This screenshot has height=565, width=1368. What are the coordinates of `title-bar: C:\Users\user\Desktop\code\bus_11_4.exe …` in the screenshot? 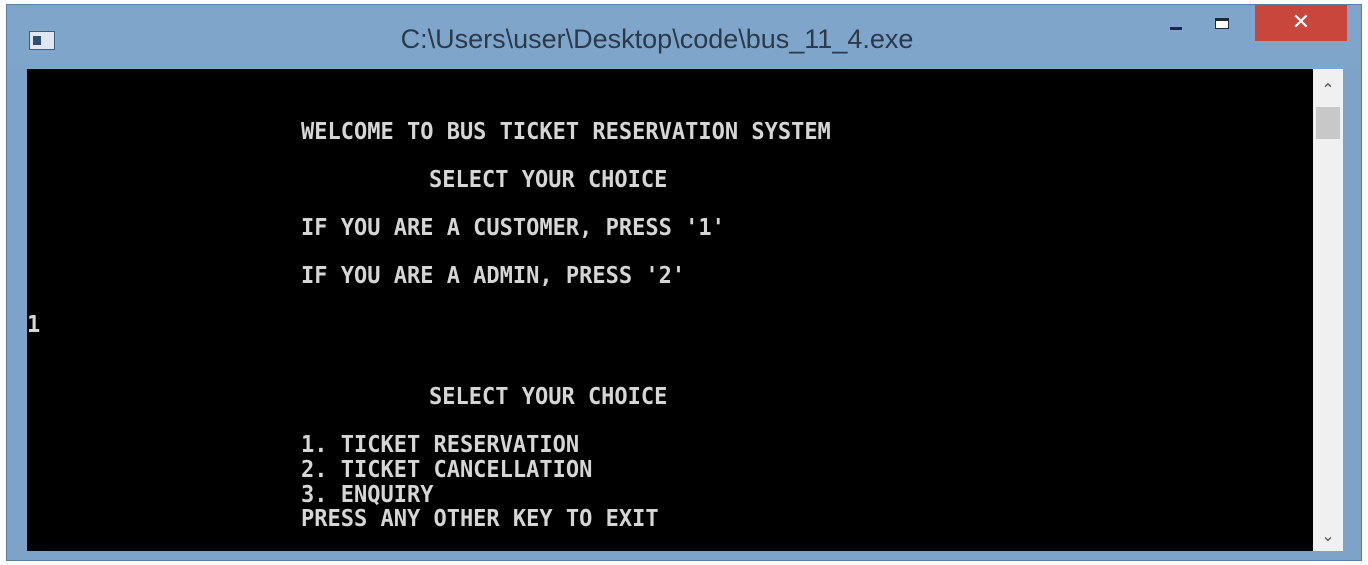 It's located at (684, 37).